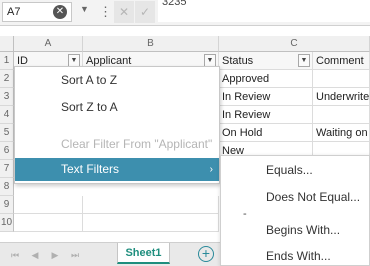 This screenshot has width=370, height=266. I want to click on menu-item-text-filters: Text Filters ›, so click(117, 169).